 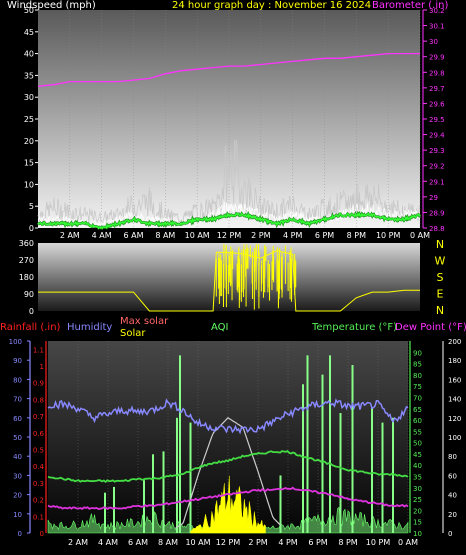 What do you see at coordinates (347, 542) in the screenshot?
I see `multi-x-tick-label: 8 PM` at bounding box center [347, 542].